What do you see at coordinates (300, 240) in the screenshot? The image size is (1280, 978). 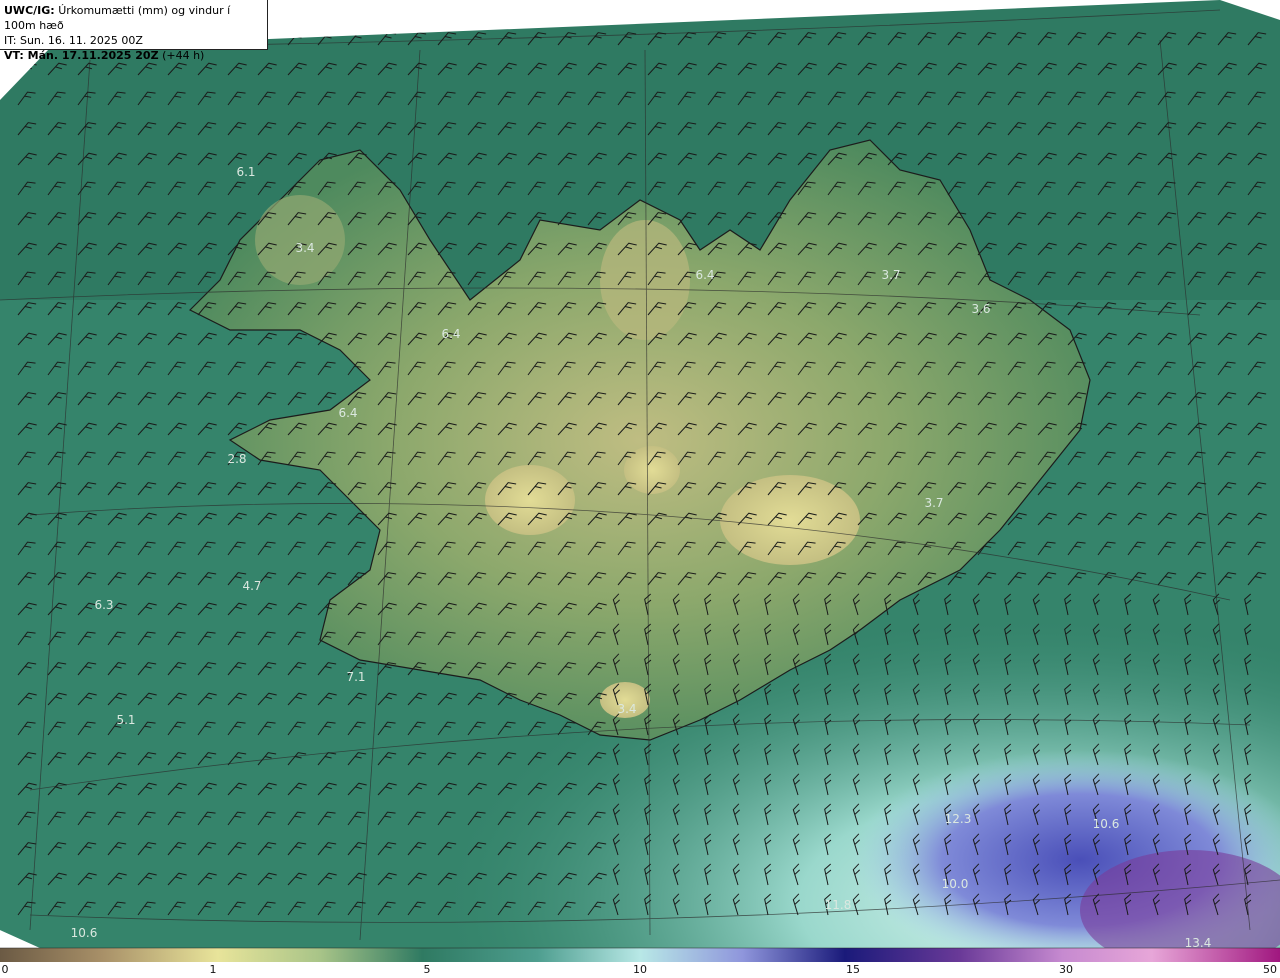 I see `westfjords-highland` at bounding box center [300, 240].